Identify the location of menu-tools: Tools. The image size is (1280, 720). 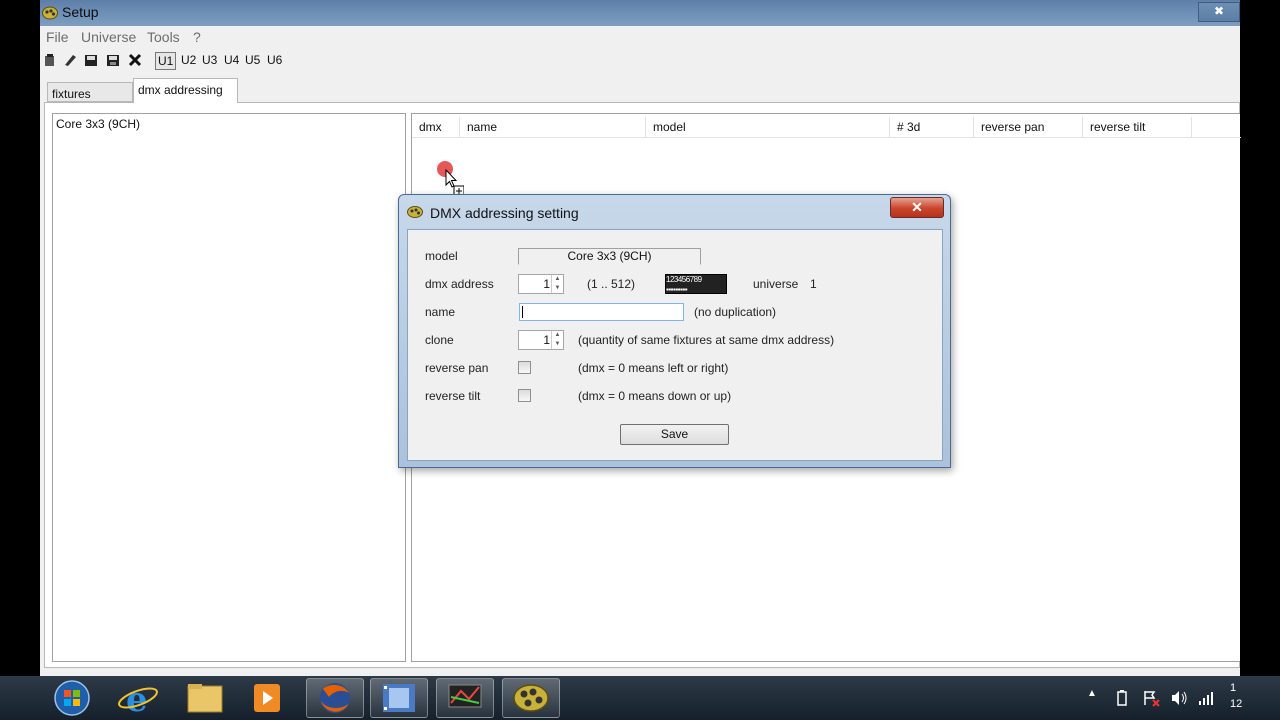
(163, 37).